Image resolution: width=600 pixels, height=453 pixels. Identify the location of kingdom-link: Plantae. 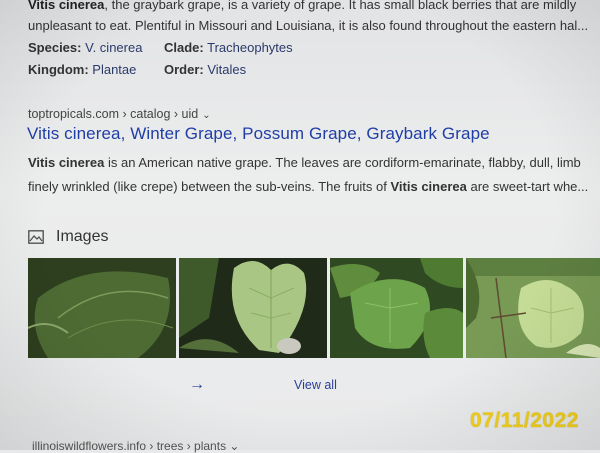
(114, 69).